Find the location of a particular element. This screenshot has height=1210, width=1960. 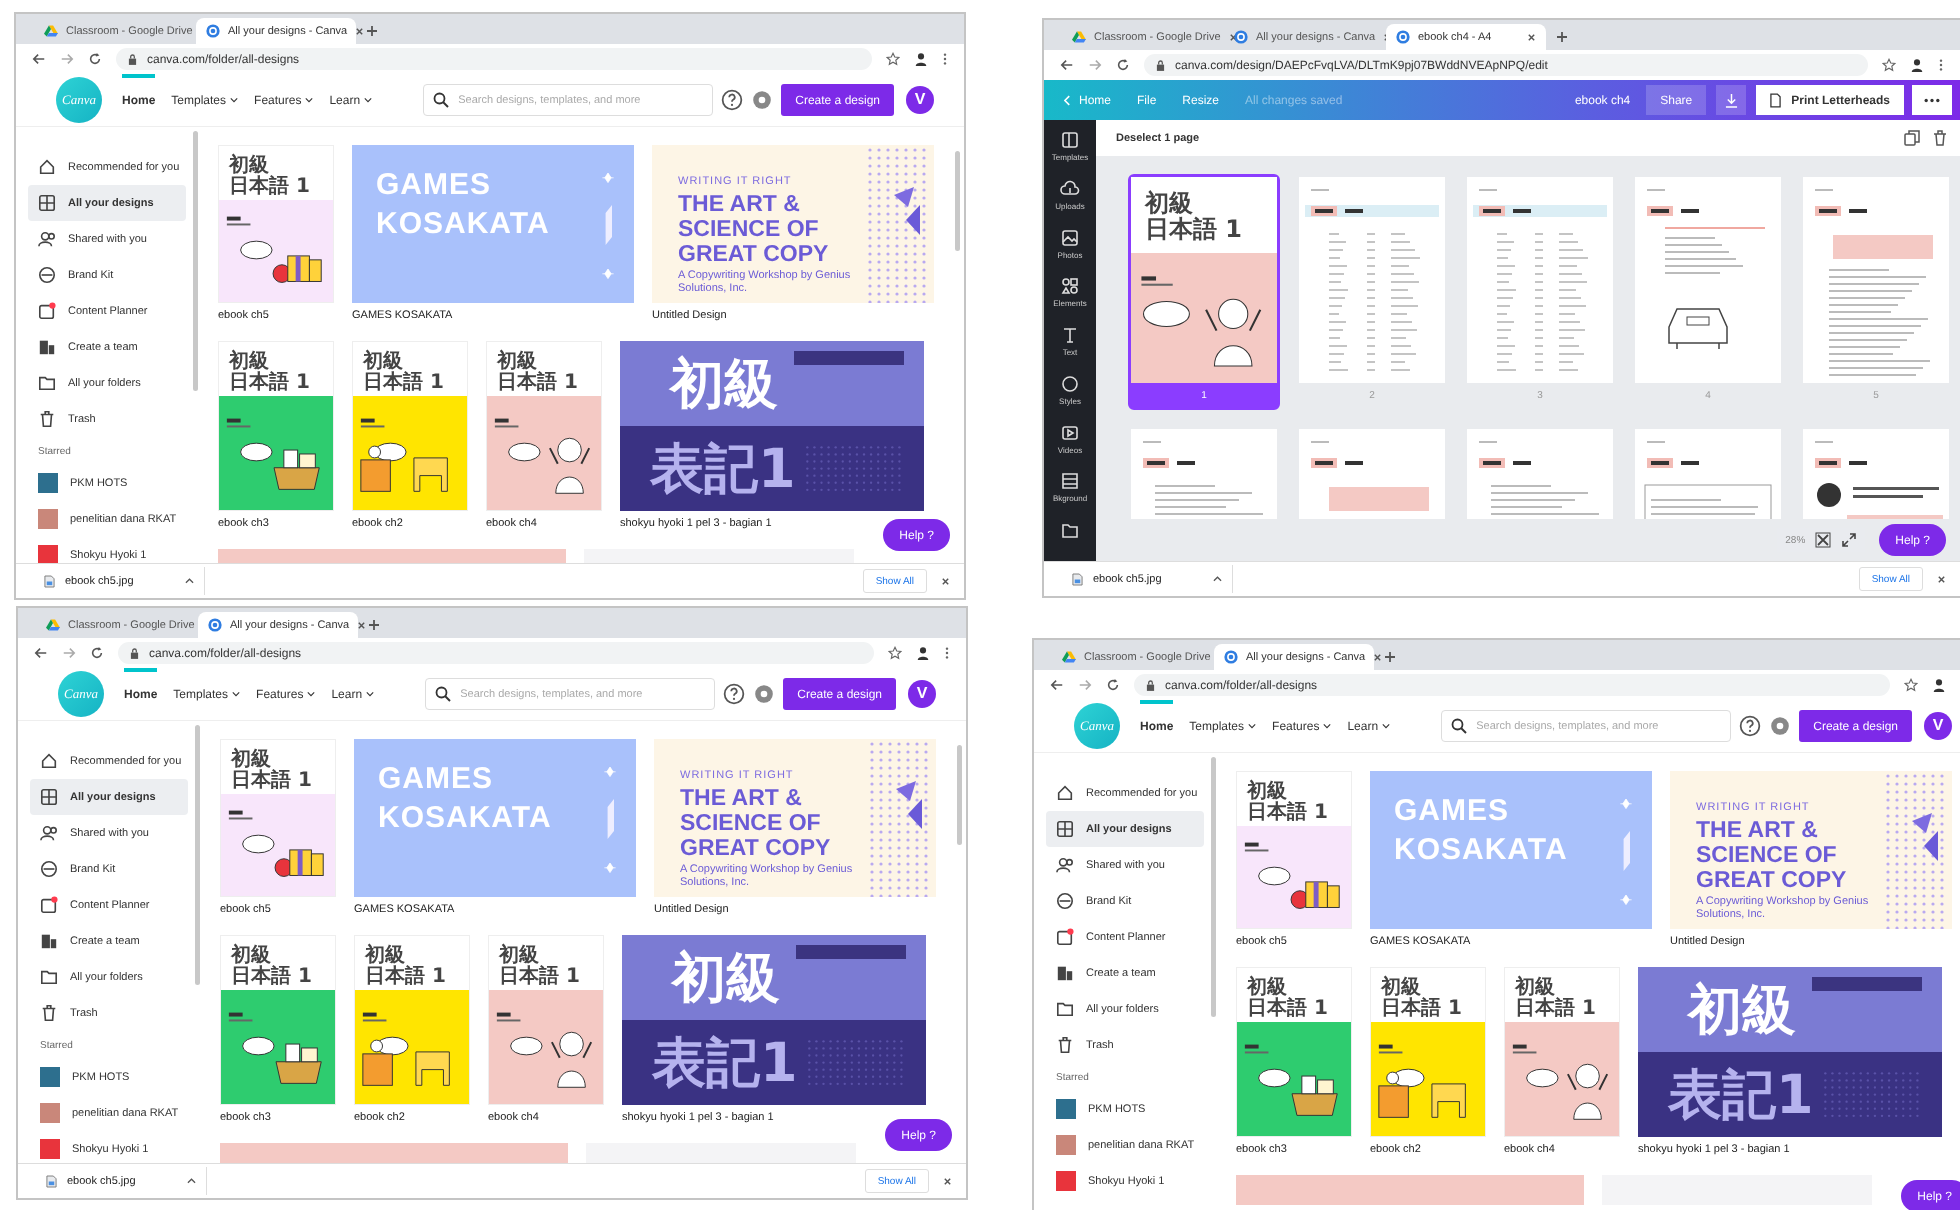

more-button is located at coordinates (1932, 100).